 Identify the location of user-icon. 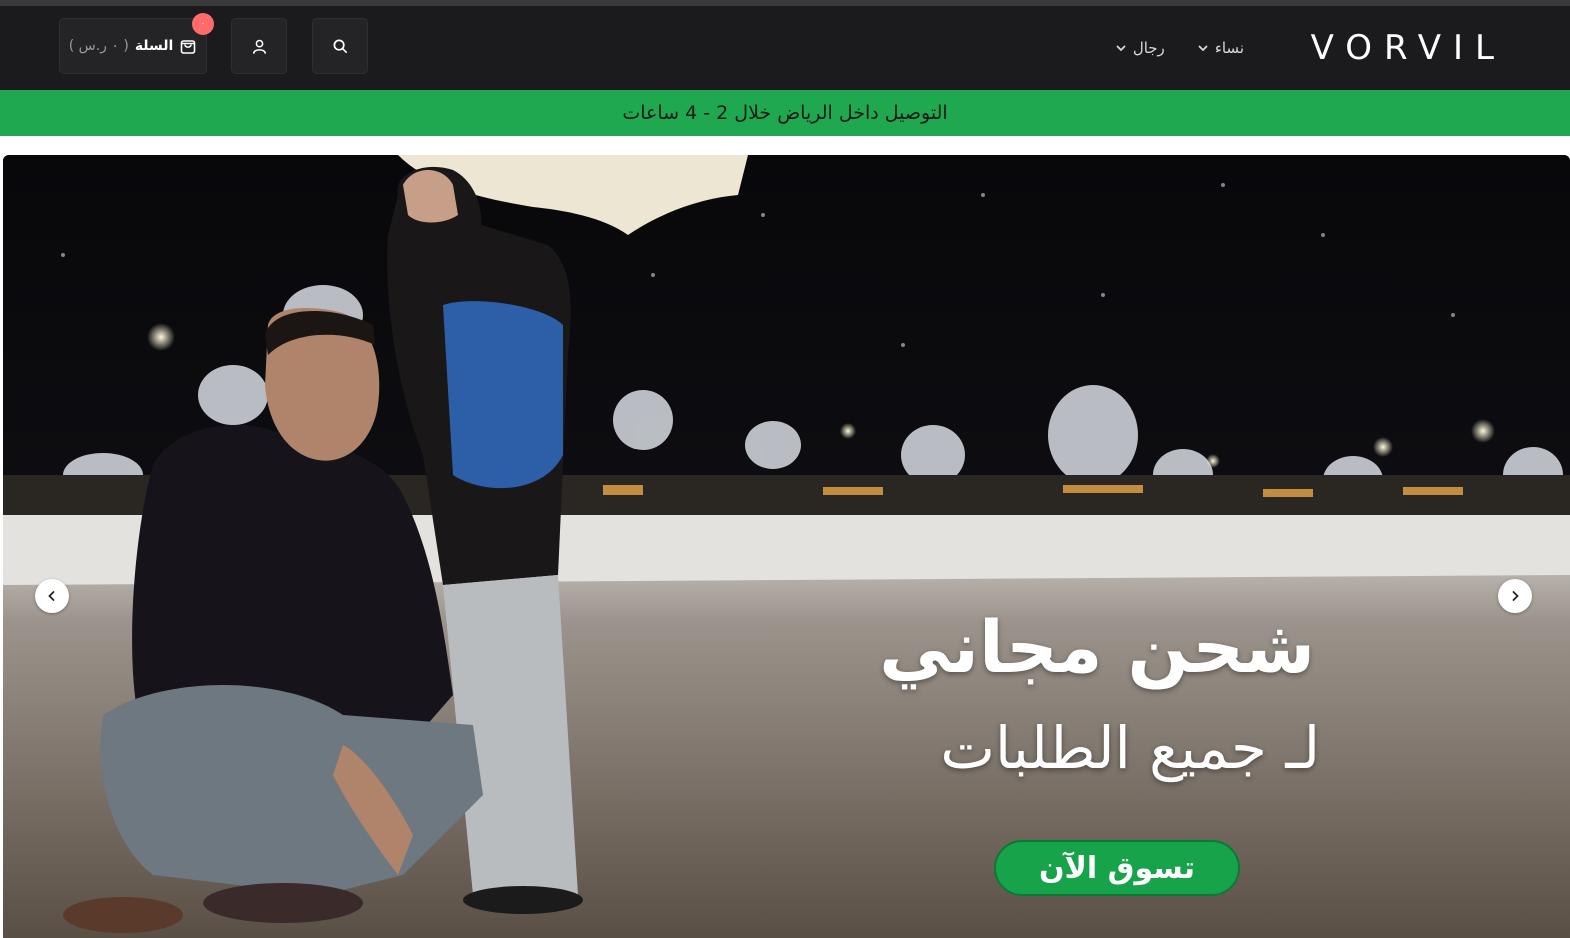
(259, 46).